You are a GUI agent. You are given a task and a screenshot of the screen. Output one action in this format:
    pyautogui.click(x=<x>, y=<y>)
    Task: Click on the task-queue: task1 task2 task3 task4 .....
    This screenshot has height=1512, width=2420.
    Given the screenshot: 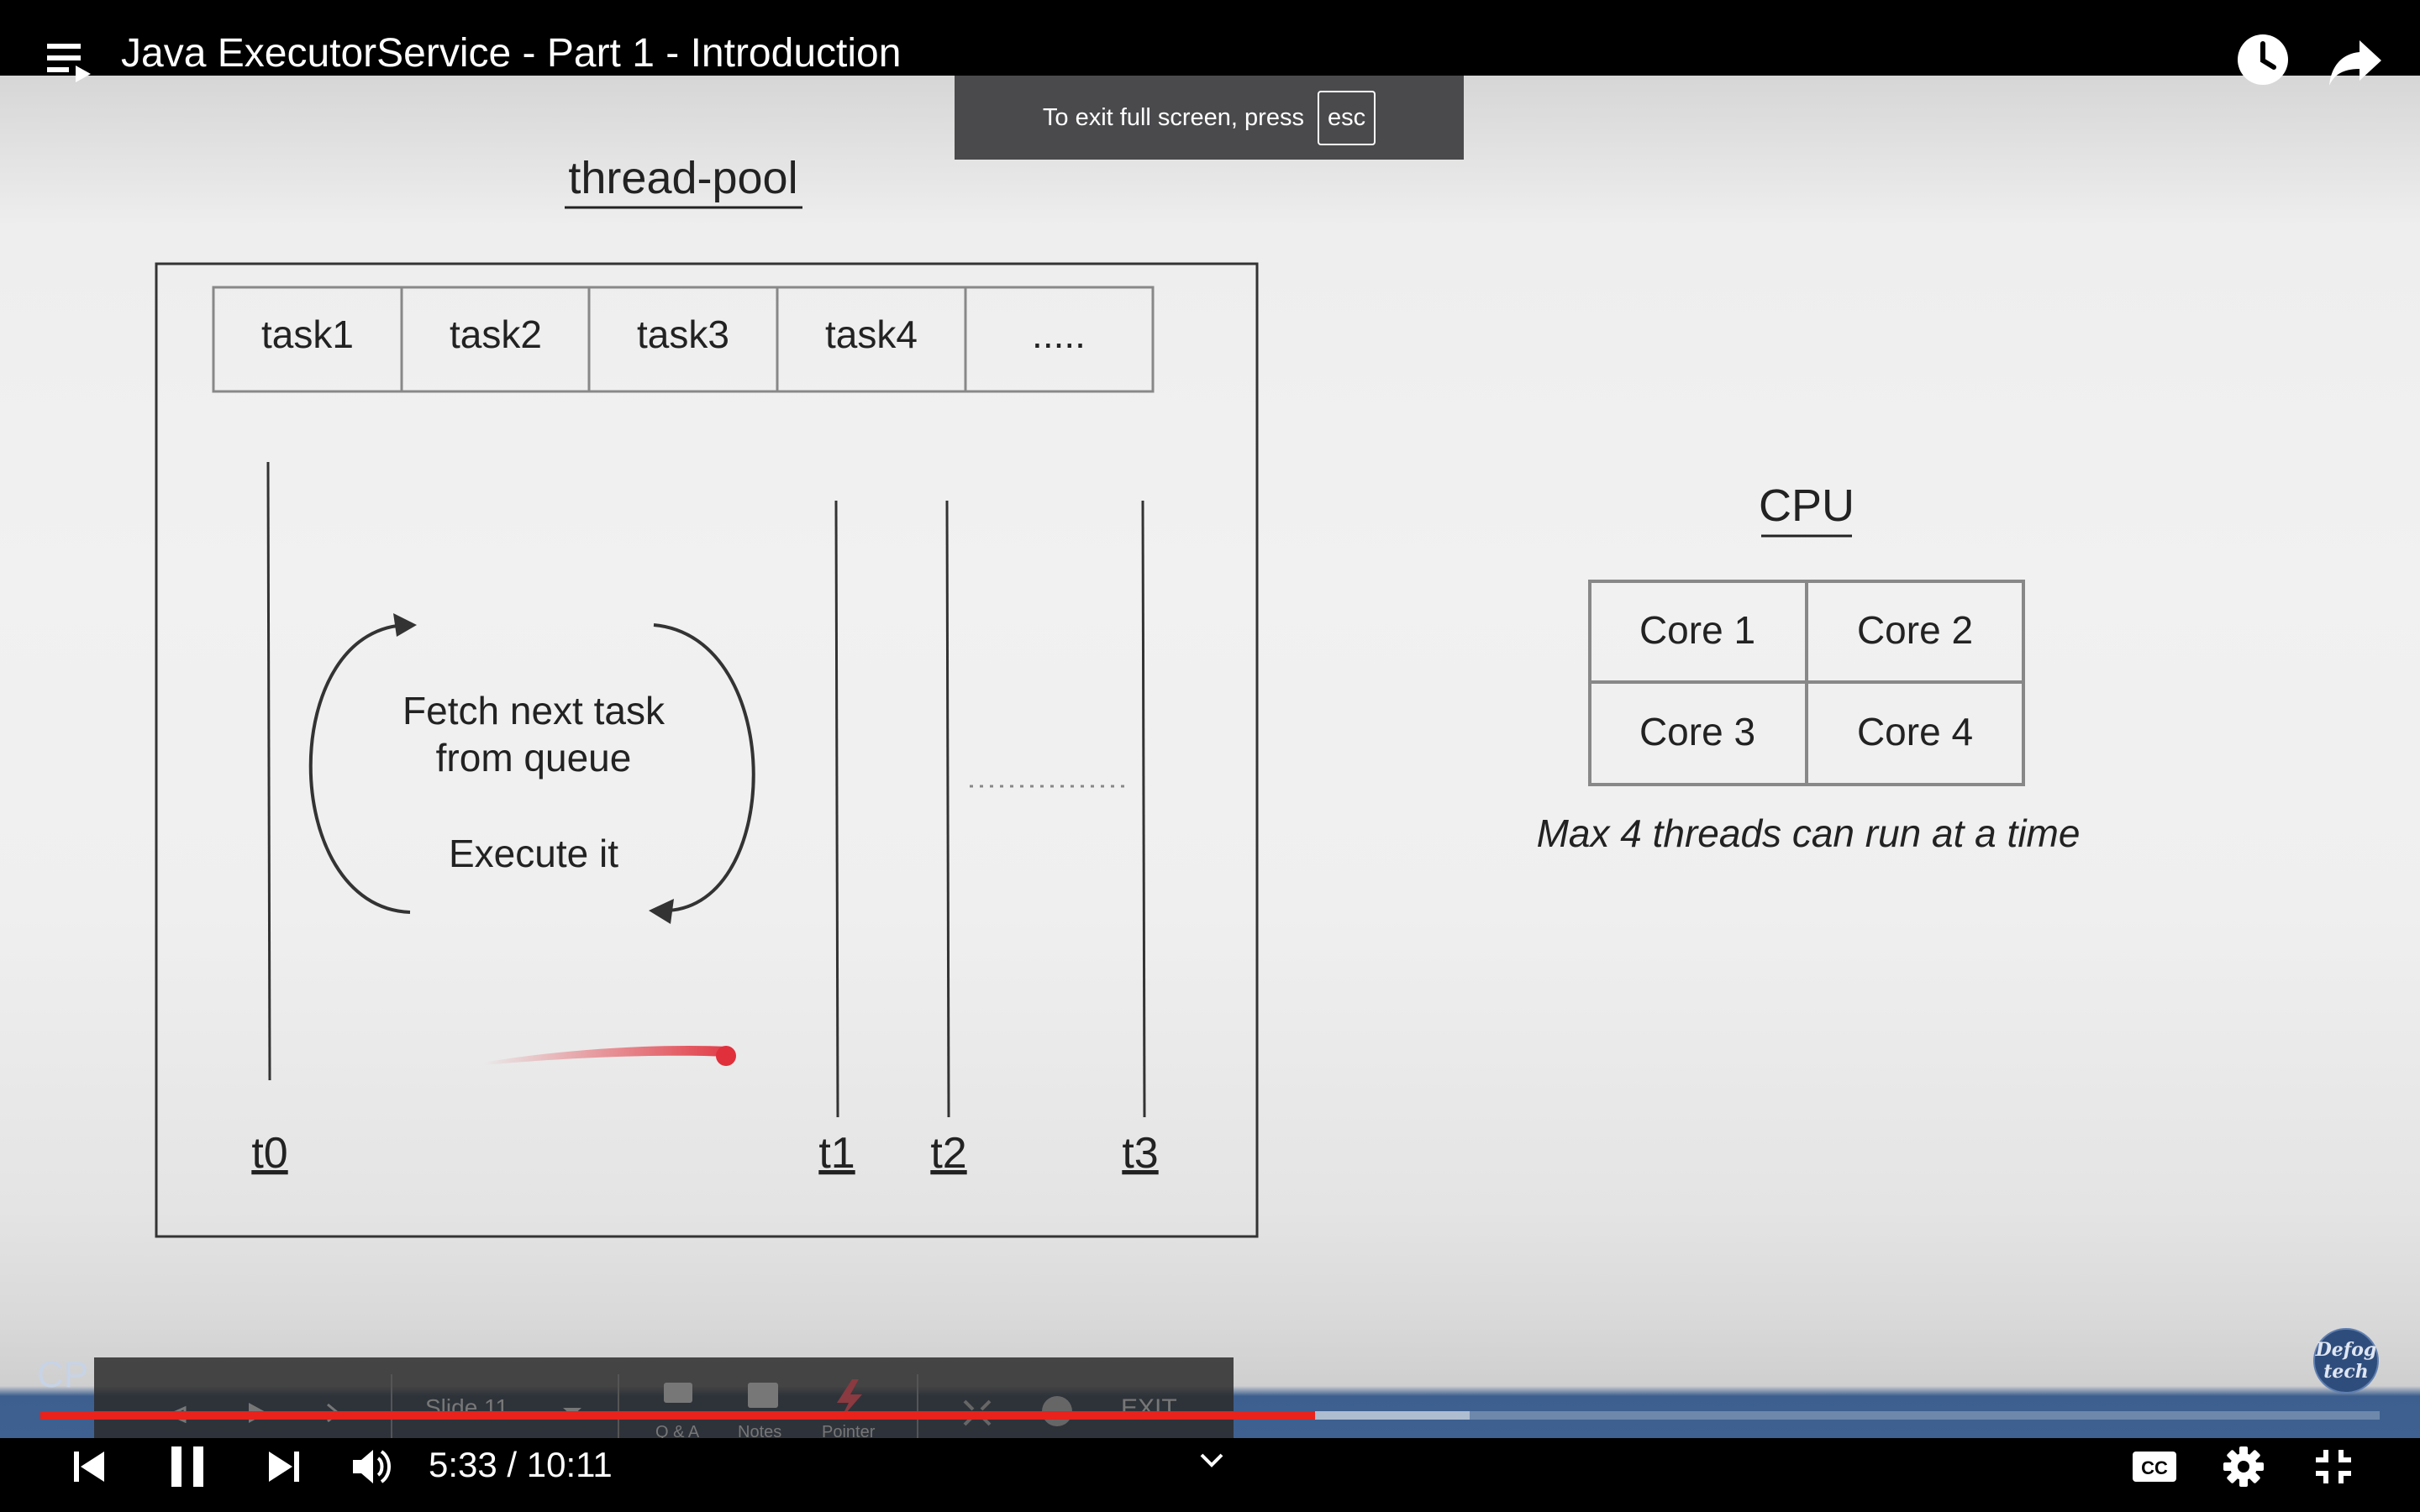 What is the action you would take?
    pyautogui.click(x=683, y=339)
    